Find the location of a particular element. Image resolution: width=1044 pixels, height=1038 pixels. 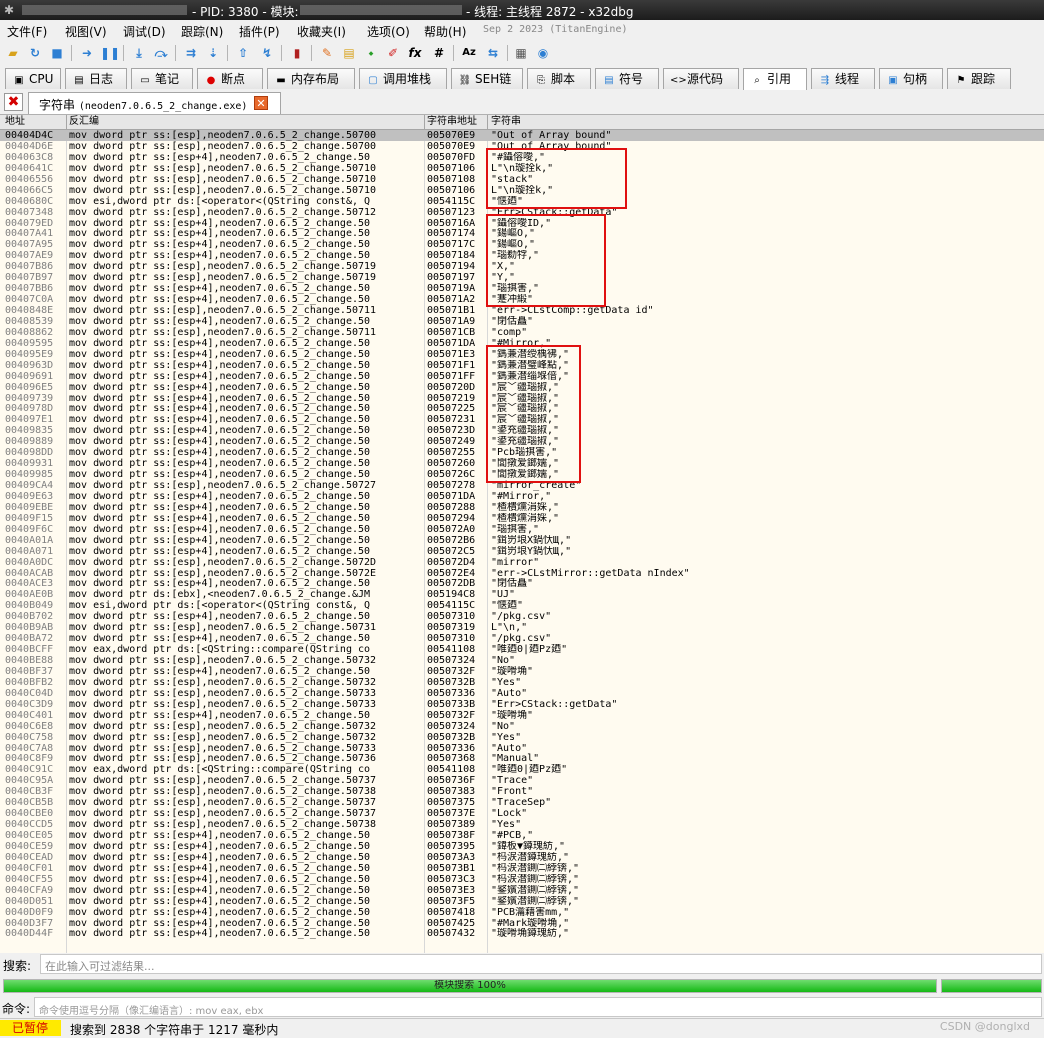

tab-source: <>源代码 is located at coordinates (701, 78).